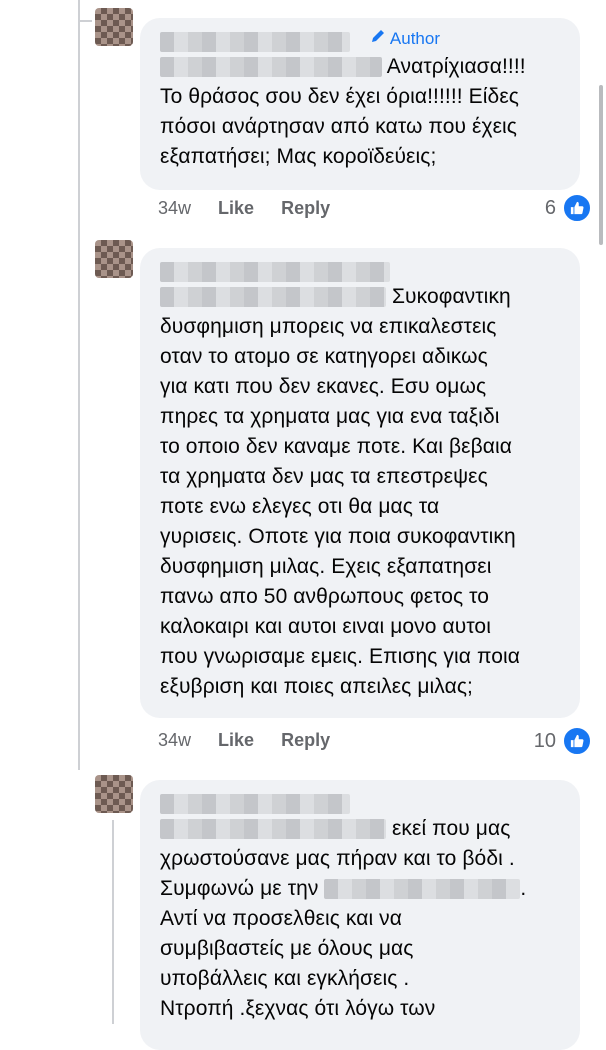 The image size is (606, 1050). I want to click on scrollbar, so click(601, 165).